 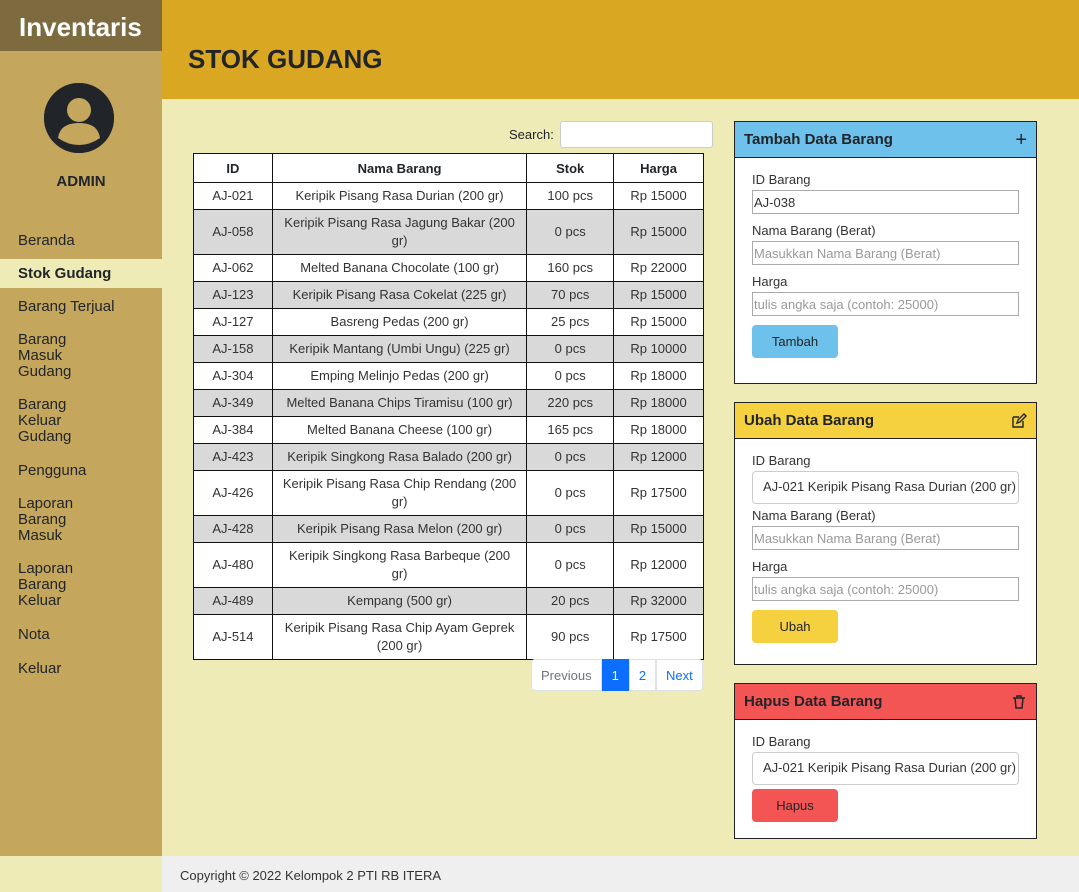 I want to click on pagination-page-2: 2, so click(x=642, y=675).